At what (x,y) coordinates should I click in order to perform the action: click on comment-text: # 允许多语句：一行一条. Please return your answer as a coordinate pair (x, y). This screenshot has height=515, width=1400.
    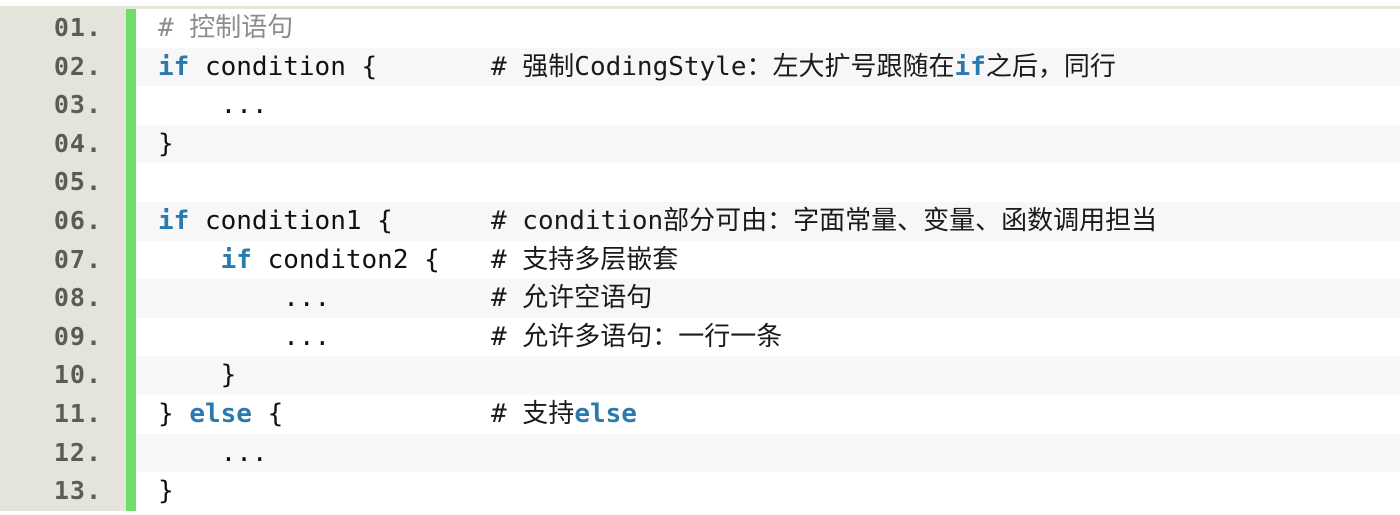
    Looking at the image, I should click on (637, 336).